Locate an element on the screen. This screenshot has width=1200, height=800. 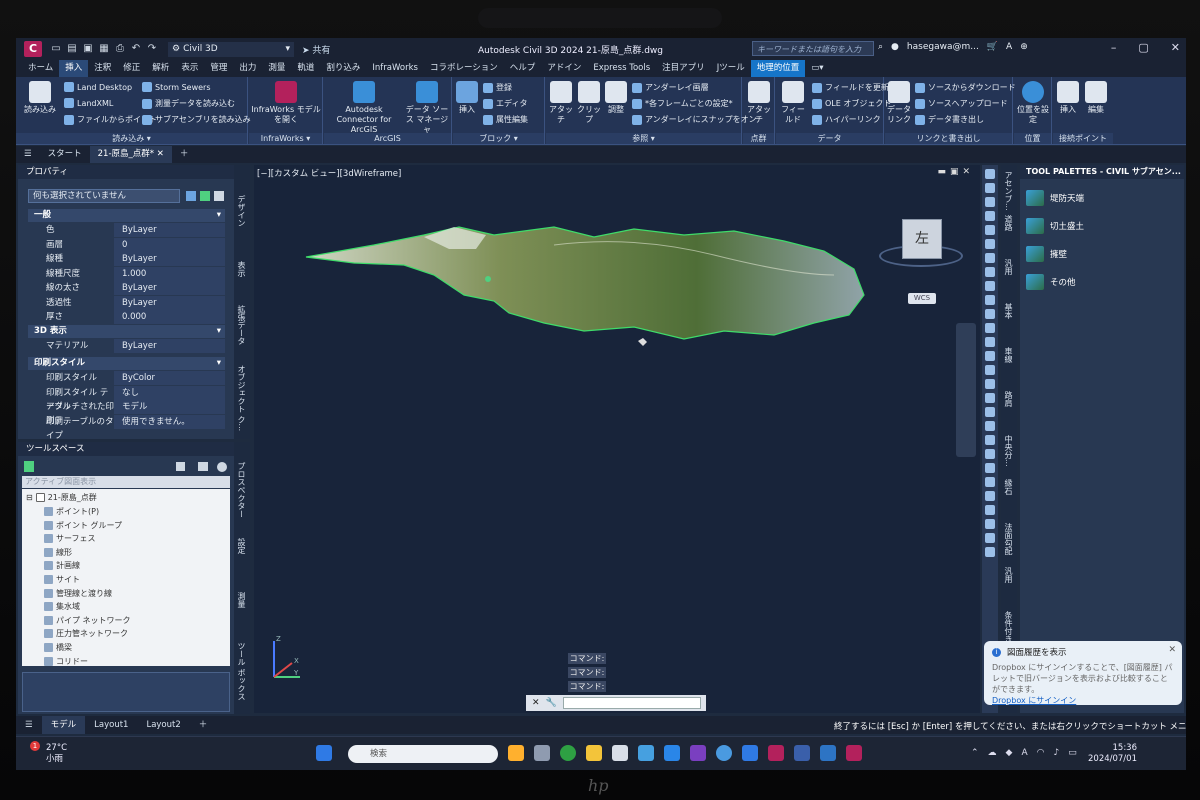
underlay-snap-toggle: アンダーレイにスナップをオン is located at coordinates (694, 119).